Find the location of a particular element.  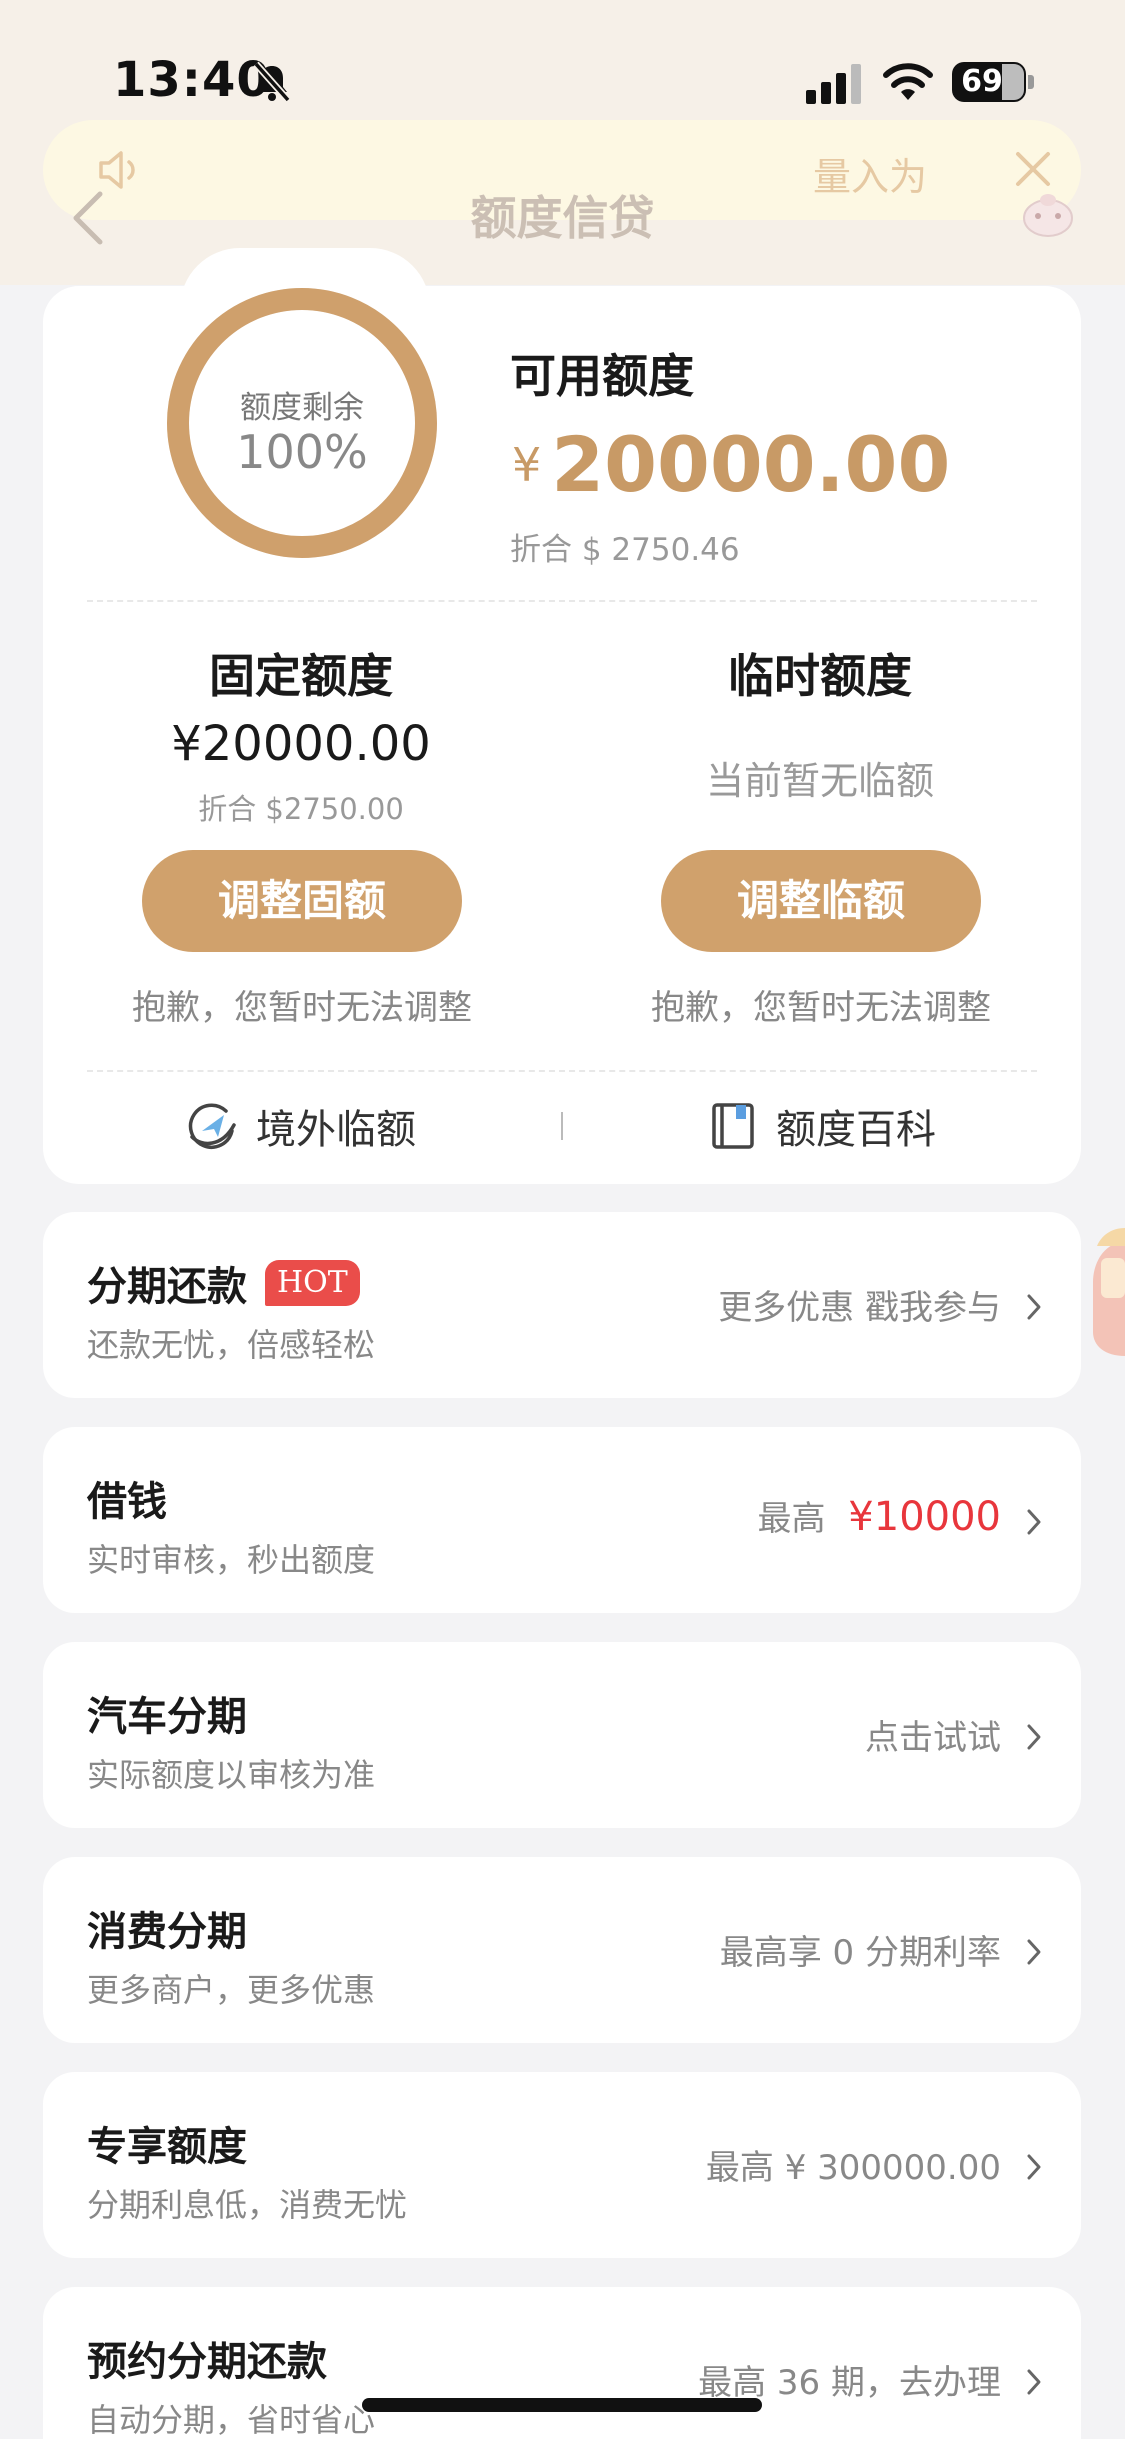

credit-encyclopedia-link: 额度百科 is located at coordinates (822, 1126).